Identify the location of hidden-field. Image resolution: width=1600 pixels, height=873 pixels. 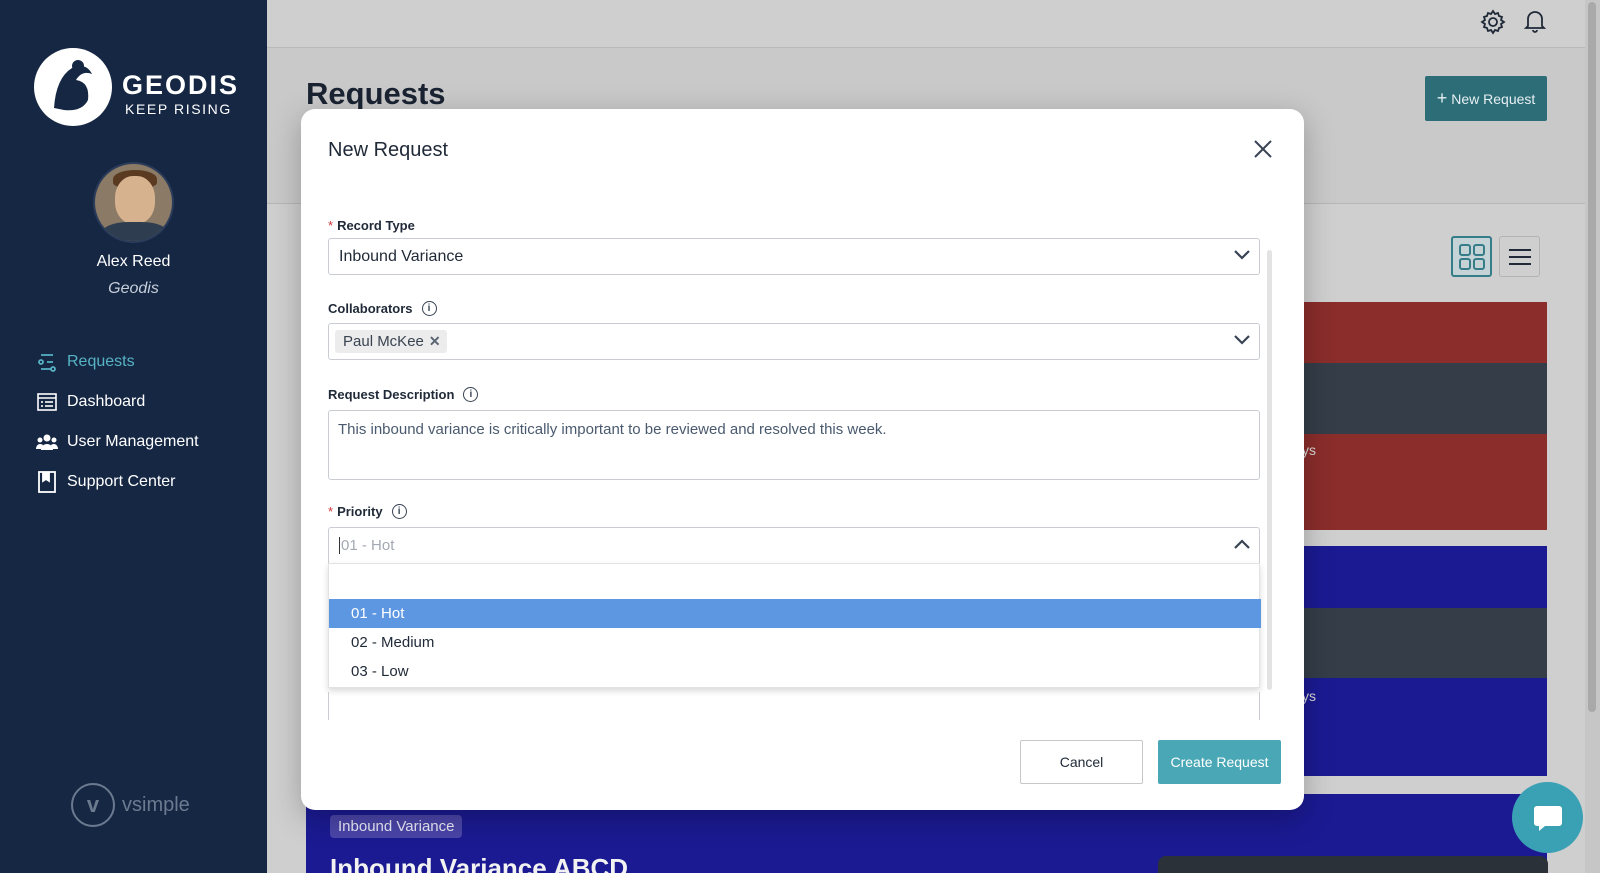
(794, 706).